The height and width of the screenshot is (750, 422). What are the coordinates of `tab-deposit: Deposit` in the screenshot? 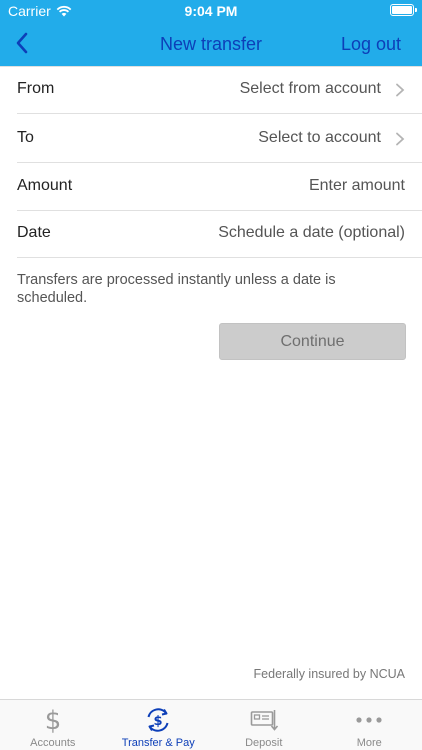 It's located at (264, 725).